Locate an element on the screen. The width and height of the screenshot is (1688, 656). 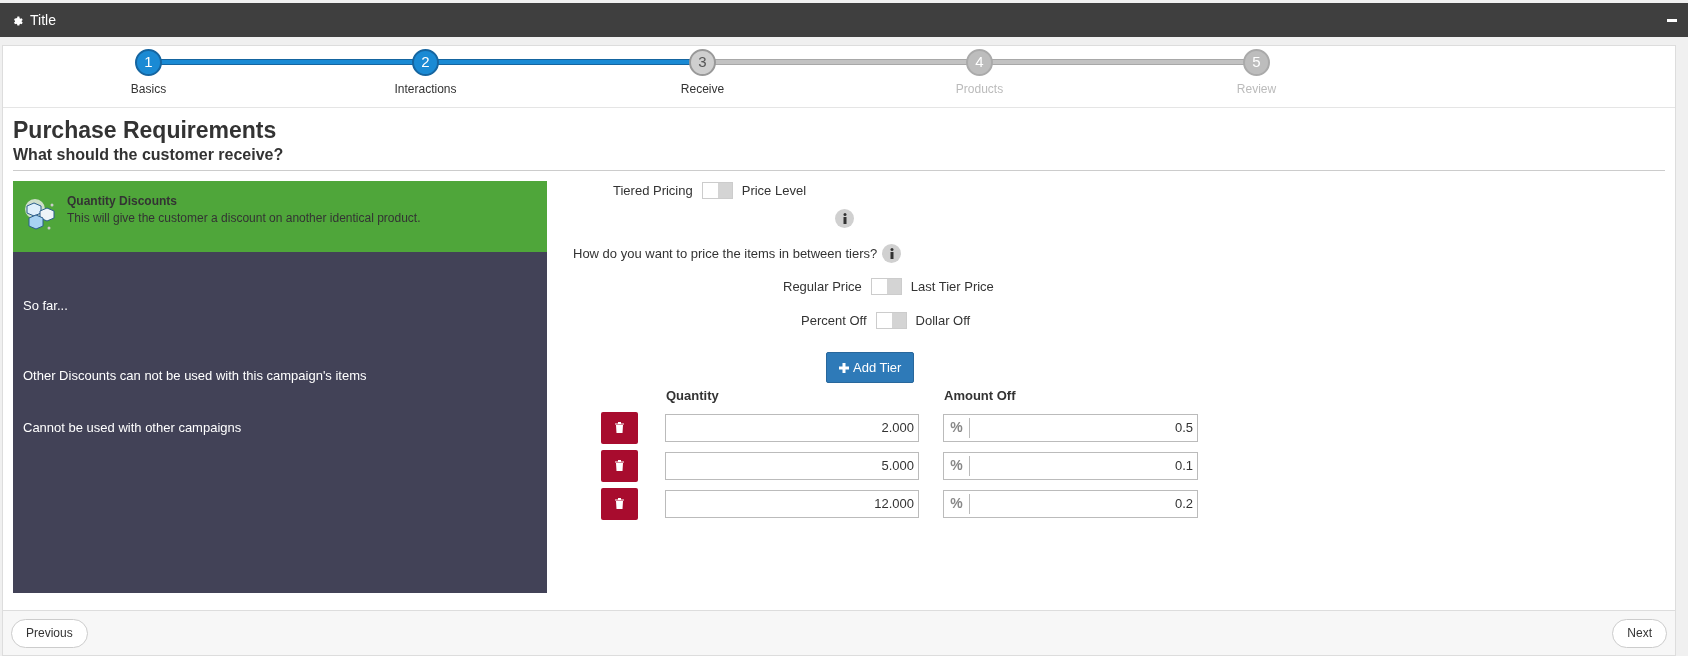
step-label: Basics is located at coordinates (148, 89).